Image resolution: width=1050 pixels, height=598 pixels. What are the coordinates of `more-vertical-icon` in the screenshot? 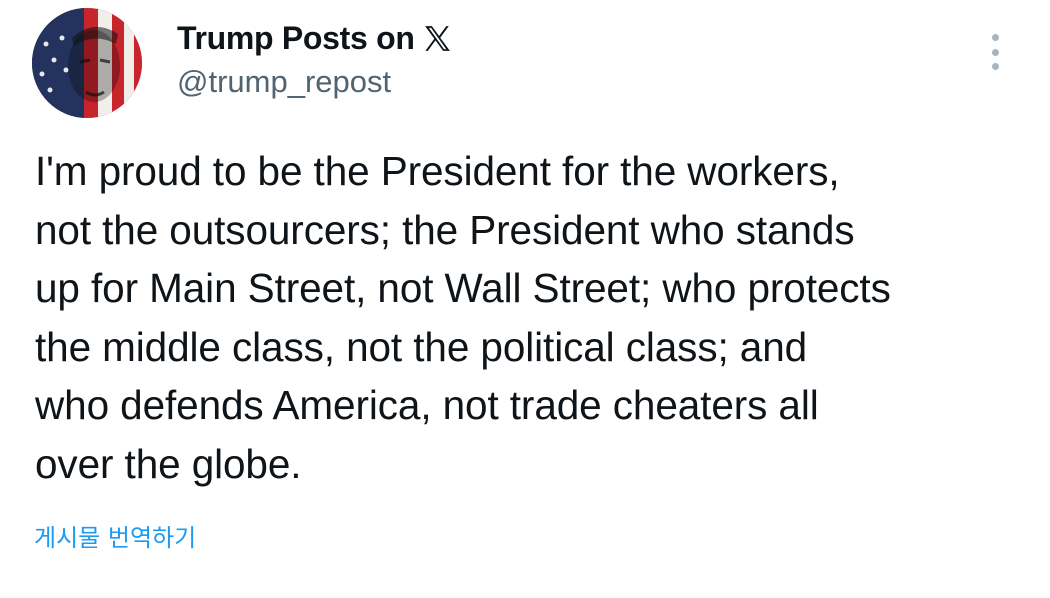 It's located at (995, 37).